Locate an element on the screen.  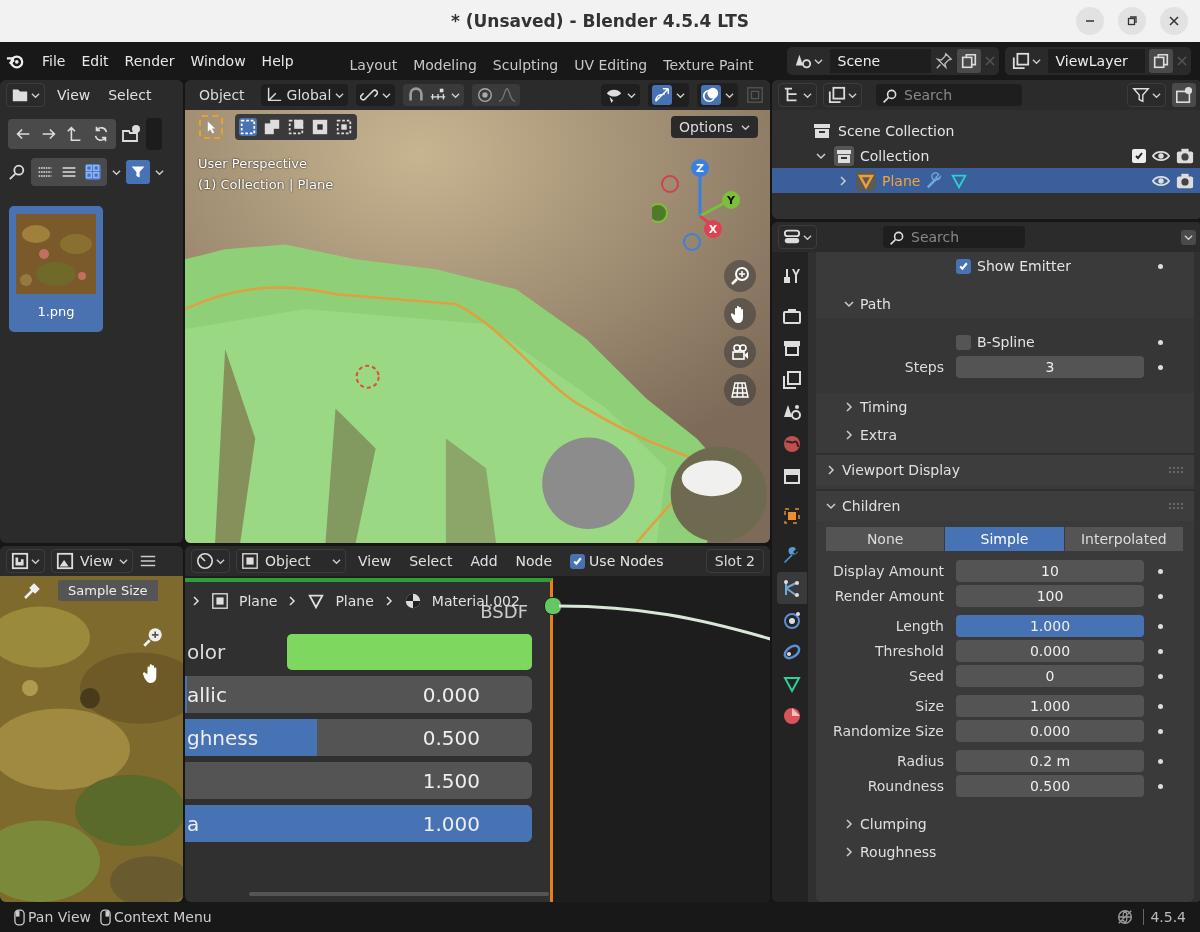
menu-item: Render is located at coordinates (149, 61).